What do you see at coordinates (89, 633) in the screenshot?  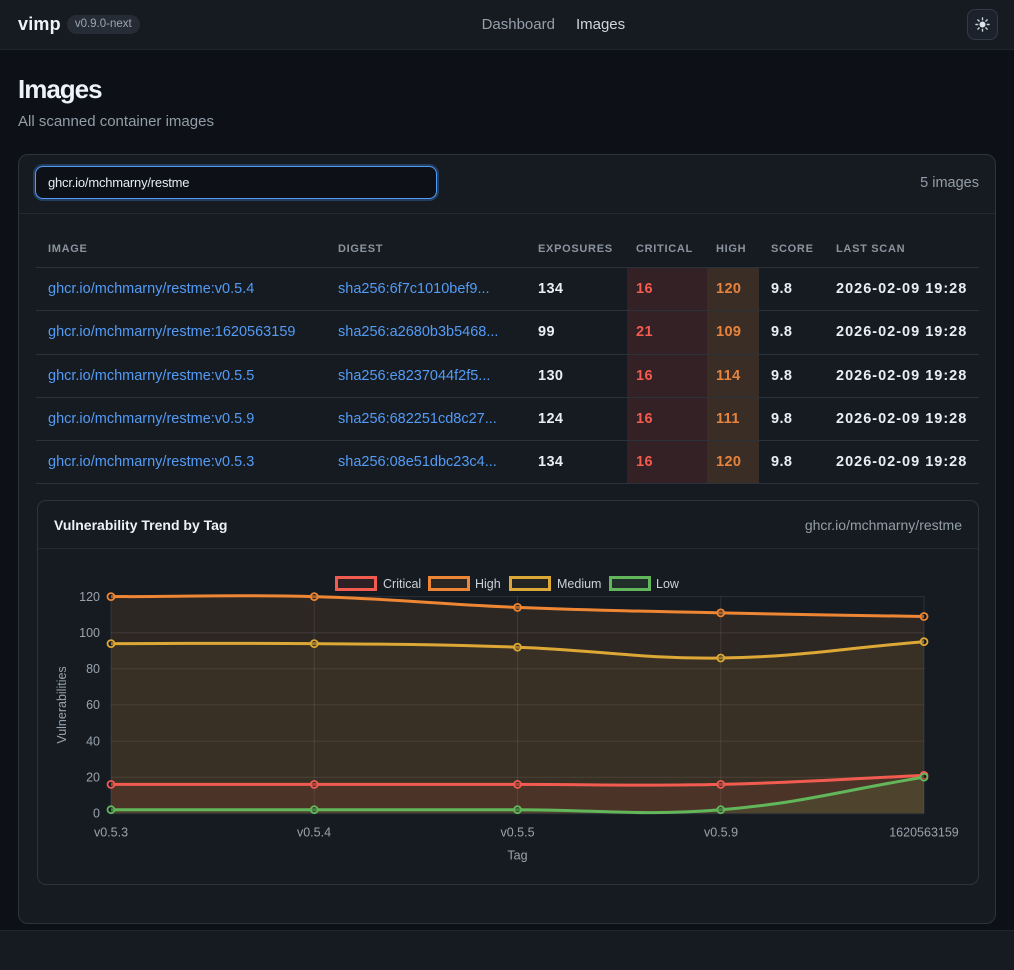 I see `svg-text: 100` at bounding box center [89, 633].